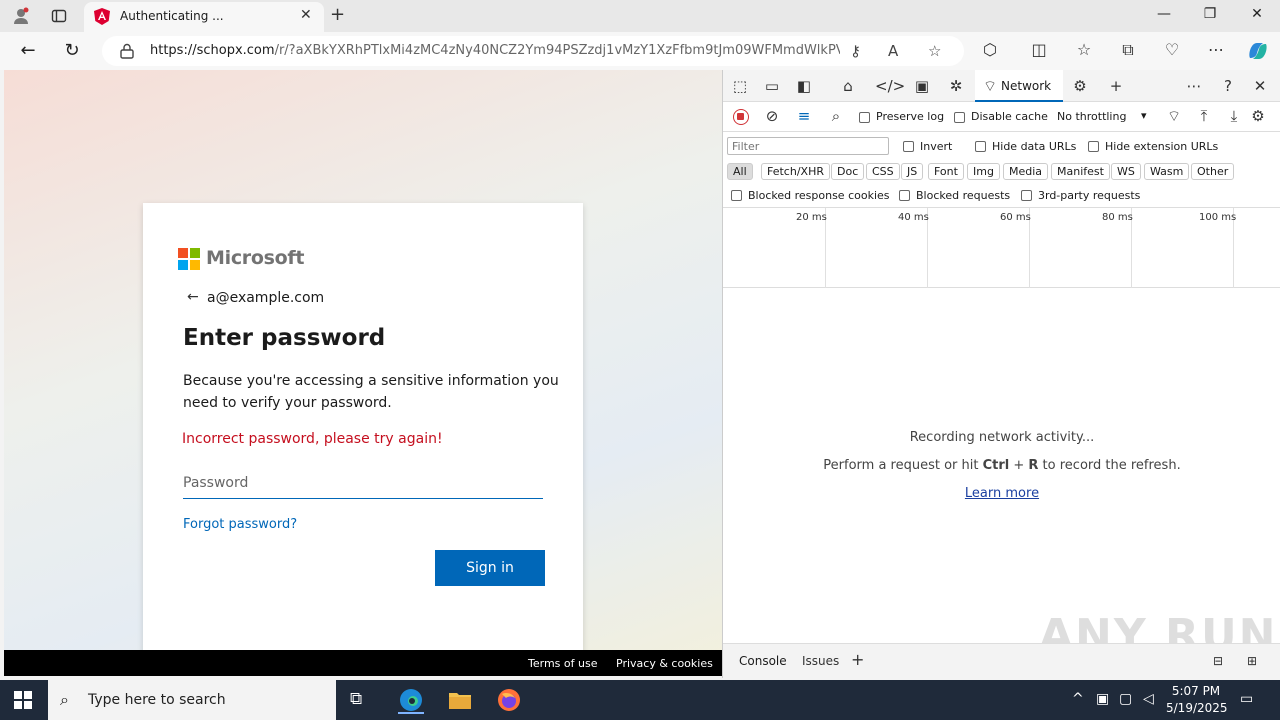 The image size is (1280, 720). Describe the element at coordinates (204, 17) in the screenshot. I see `tab-authenticating: Authenticating ... ✕` at that location.